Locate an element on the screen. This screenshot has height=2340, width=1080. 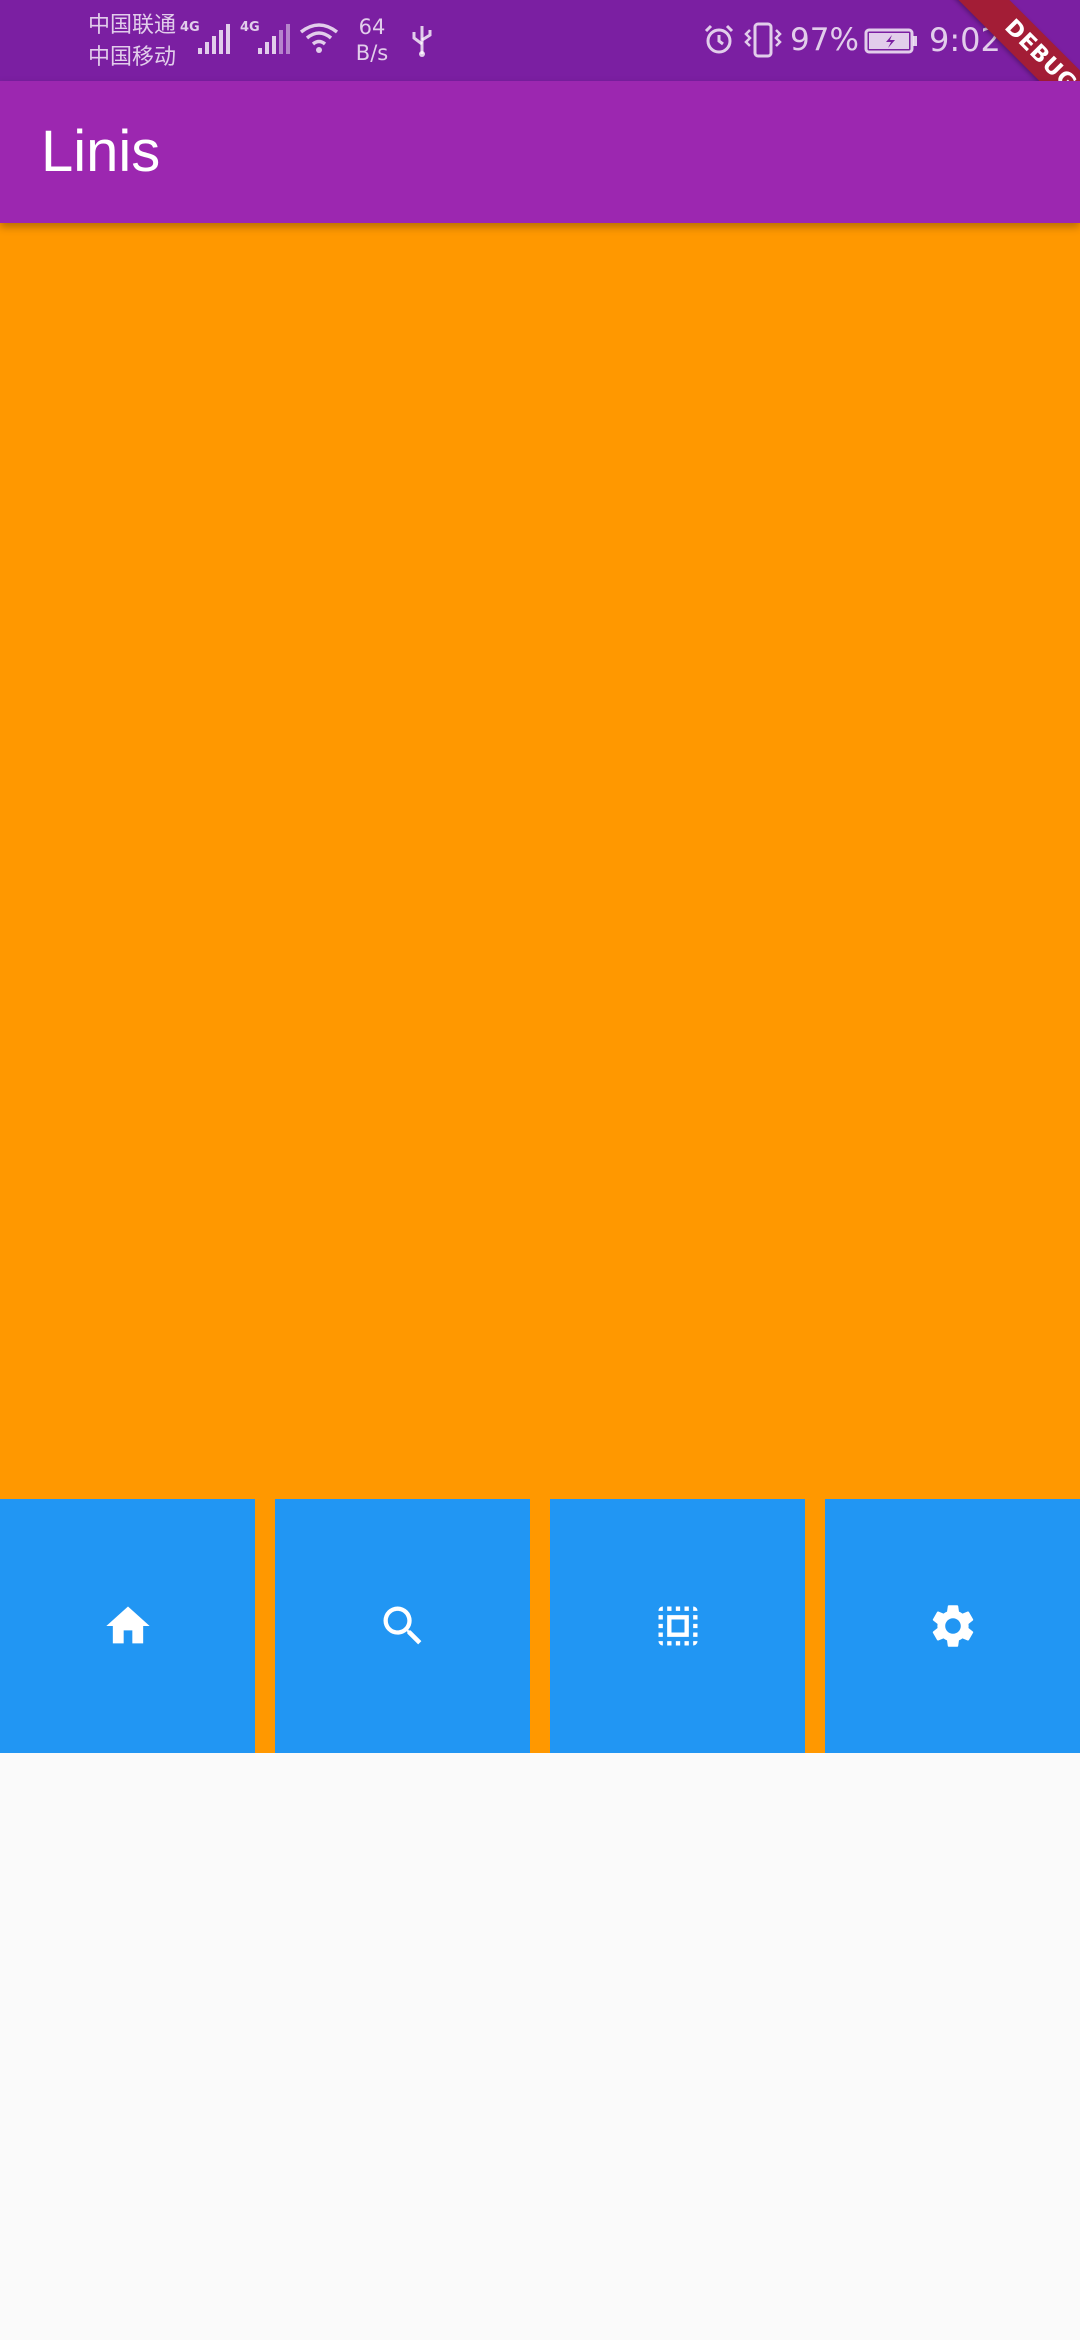
select-all-icon is located at coordinates (677, 1626).